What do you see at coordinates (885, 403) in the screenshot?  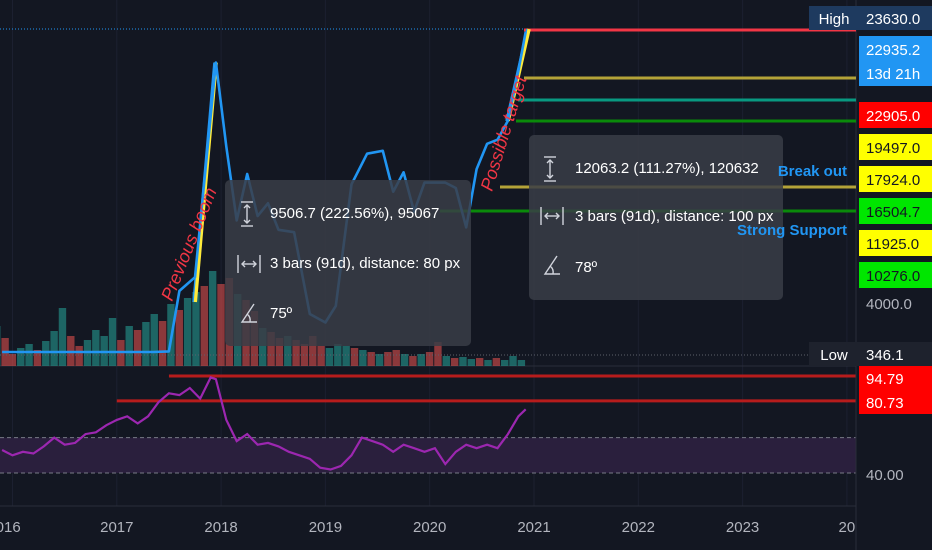 I see `rsi-tag: 80.73` at bounding box center [885, 403].